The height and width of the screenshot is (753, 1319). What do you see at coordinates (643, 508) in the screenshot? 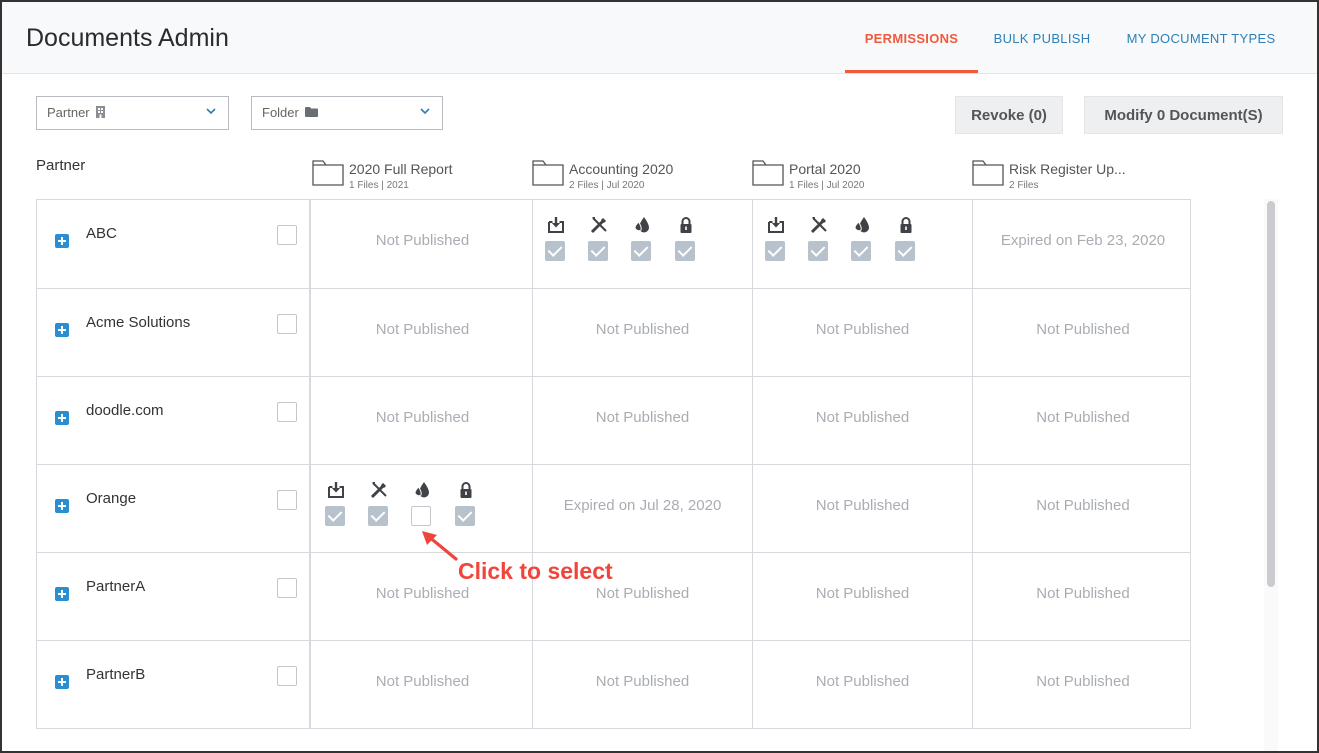
I see `document-cell: Expired on Jul 28, 2020` at bounding box center [643, 508].